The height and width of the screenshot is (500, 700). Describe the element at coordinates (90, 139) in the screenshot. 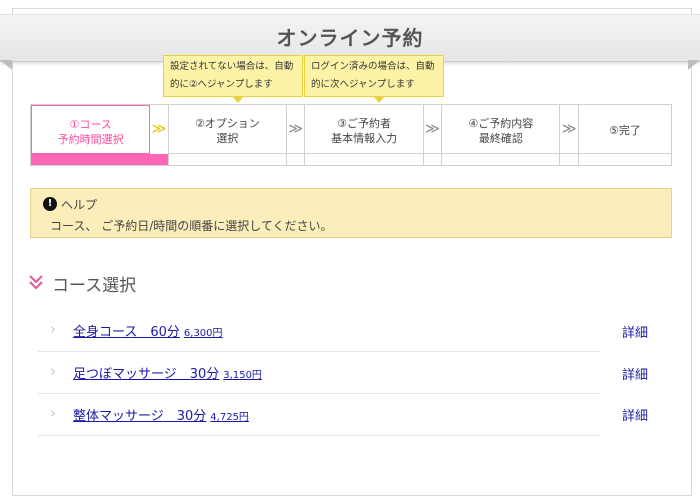

I see `step-sublabel: 予約時間選択` at that location.